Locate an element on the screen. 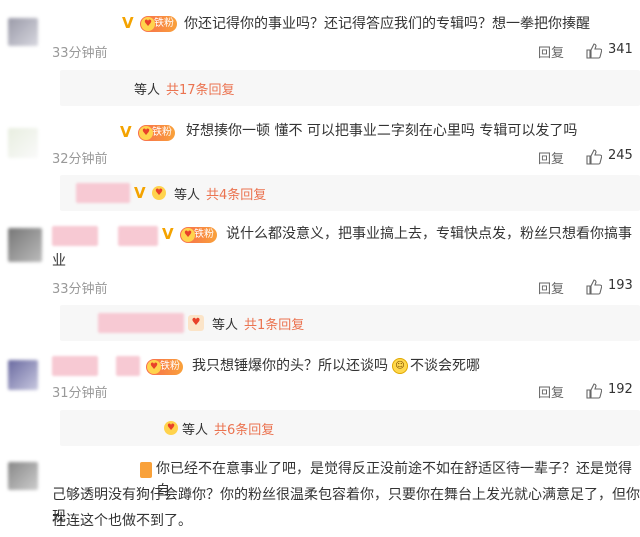  reply-thread-bar: V ♥ 等人 共4条回复 is located at coordinates (350, 193).